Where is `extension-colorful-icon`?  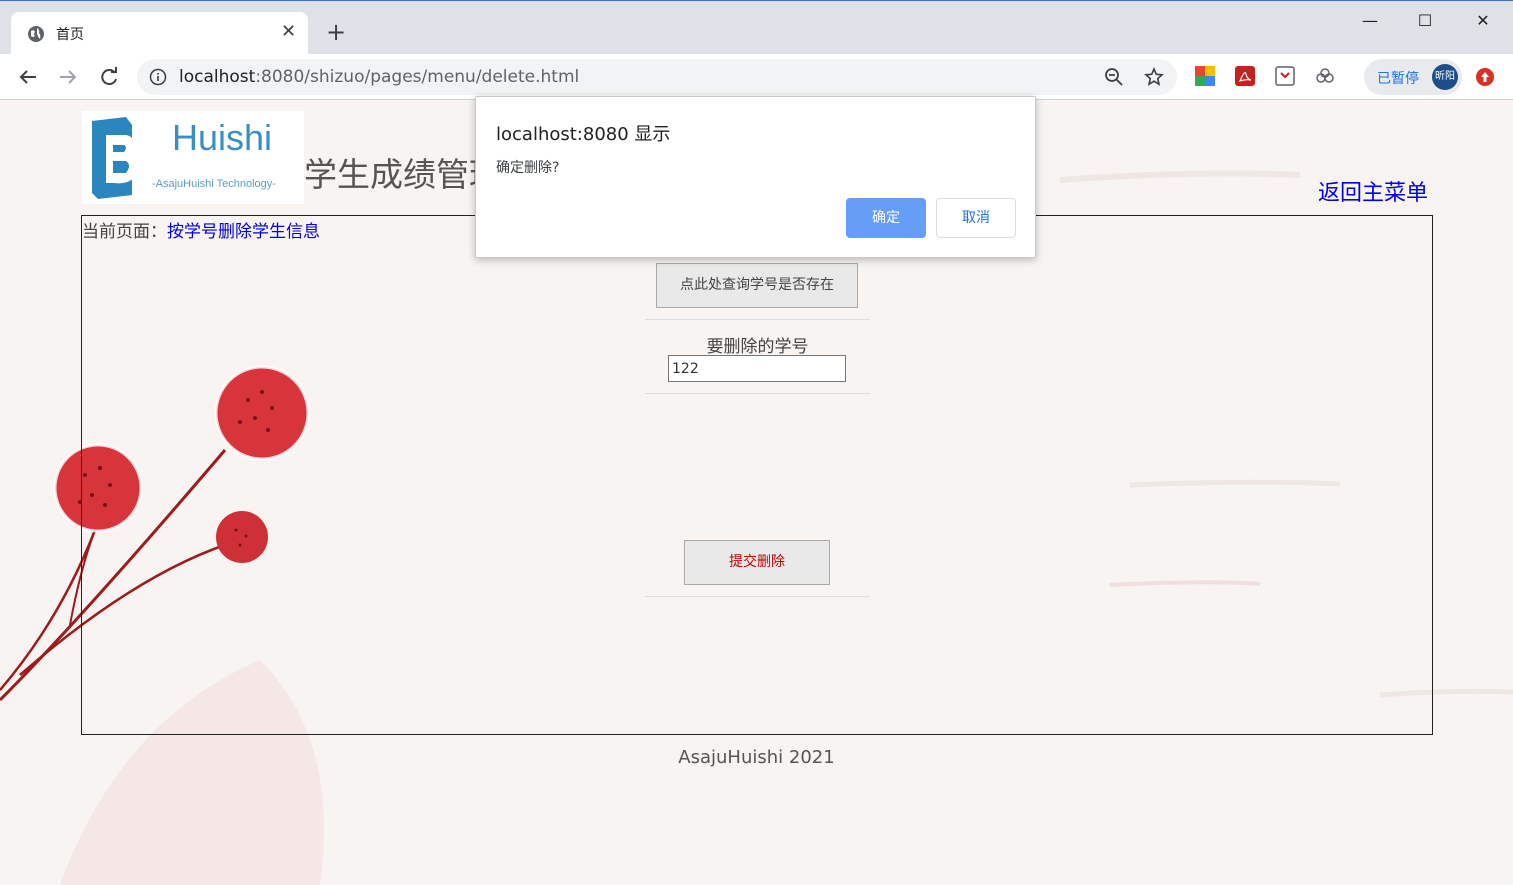
extension-colorful-icon is located at coordinates (1205, 76).